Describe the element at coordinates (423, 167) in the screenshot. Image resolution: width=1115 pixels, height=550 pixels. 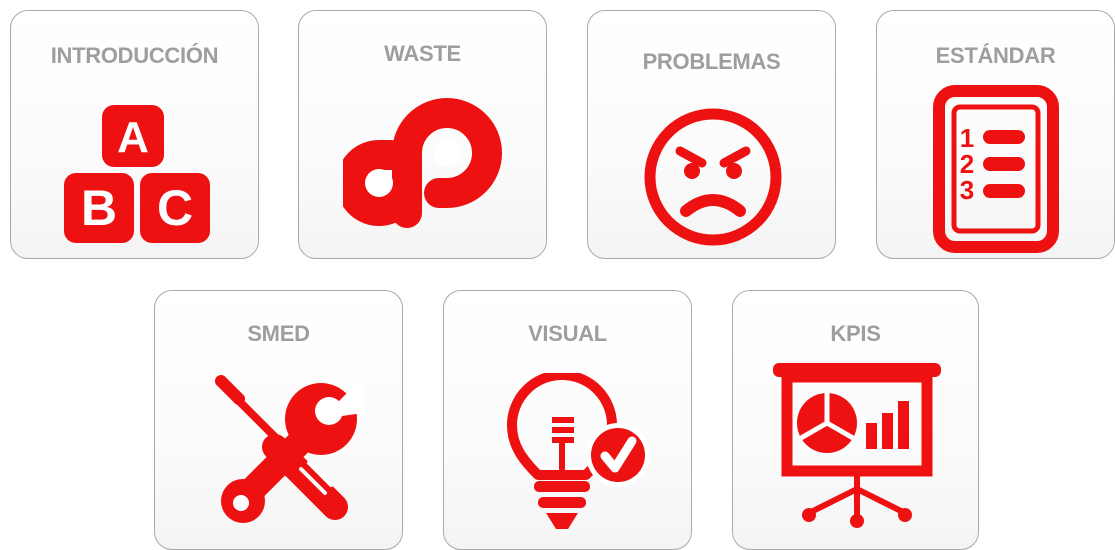
I see `waste-loop-icon` at that location.